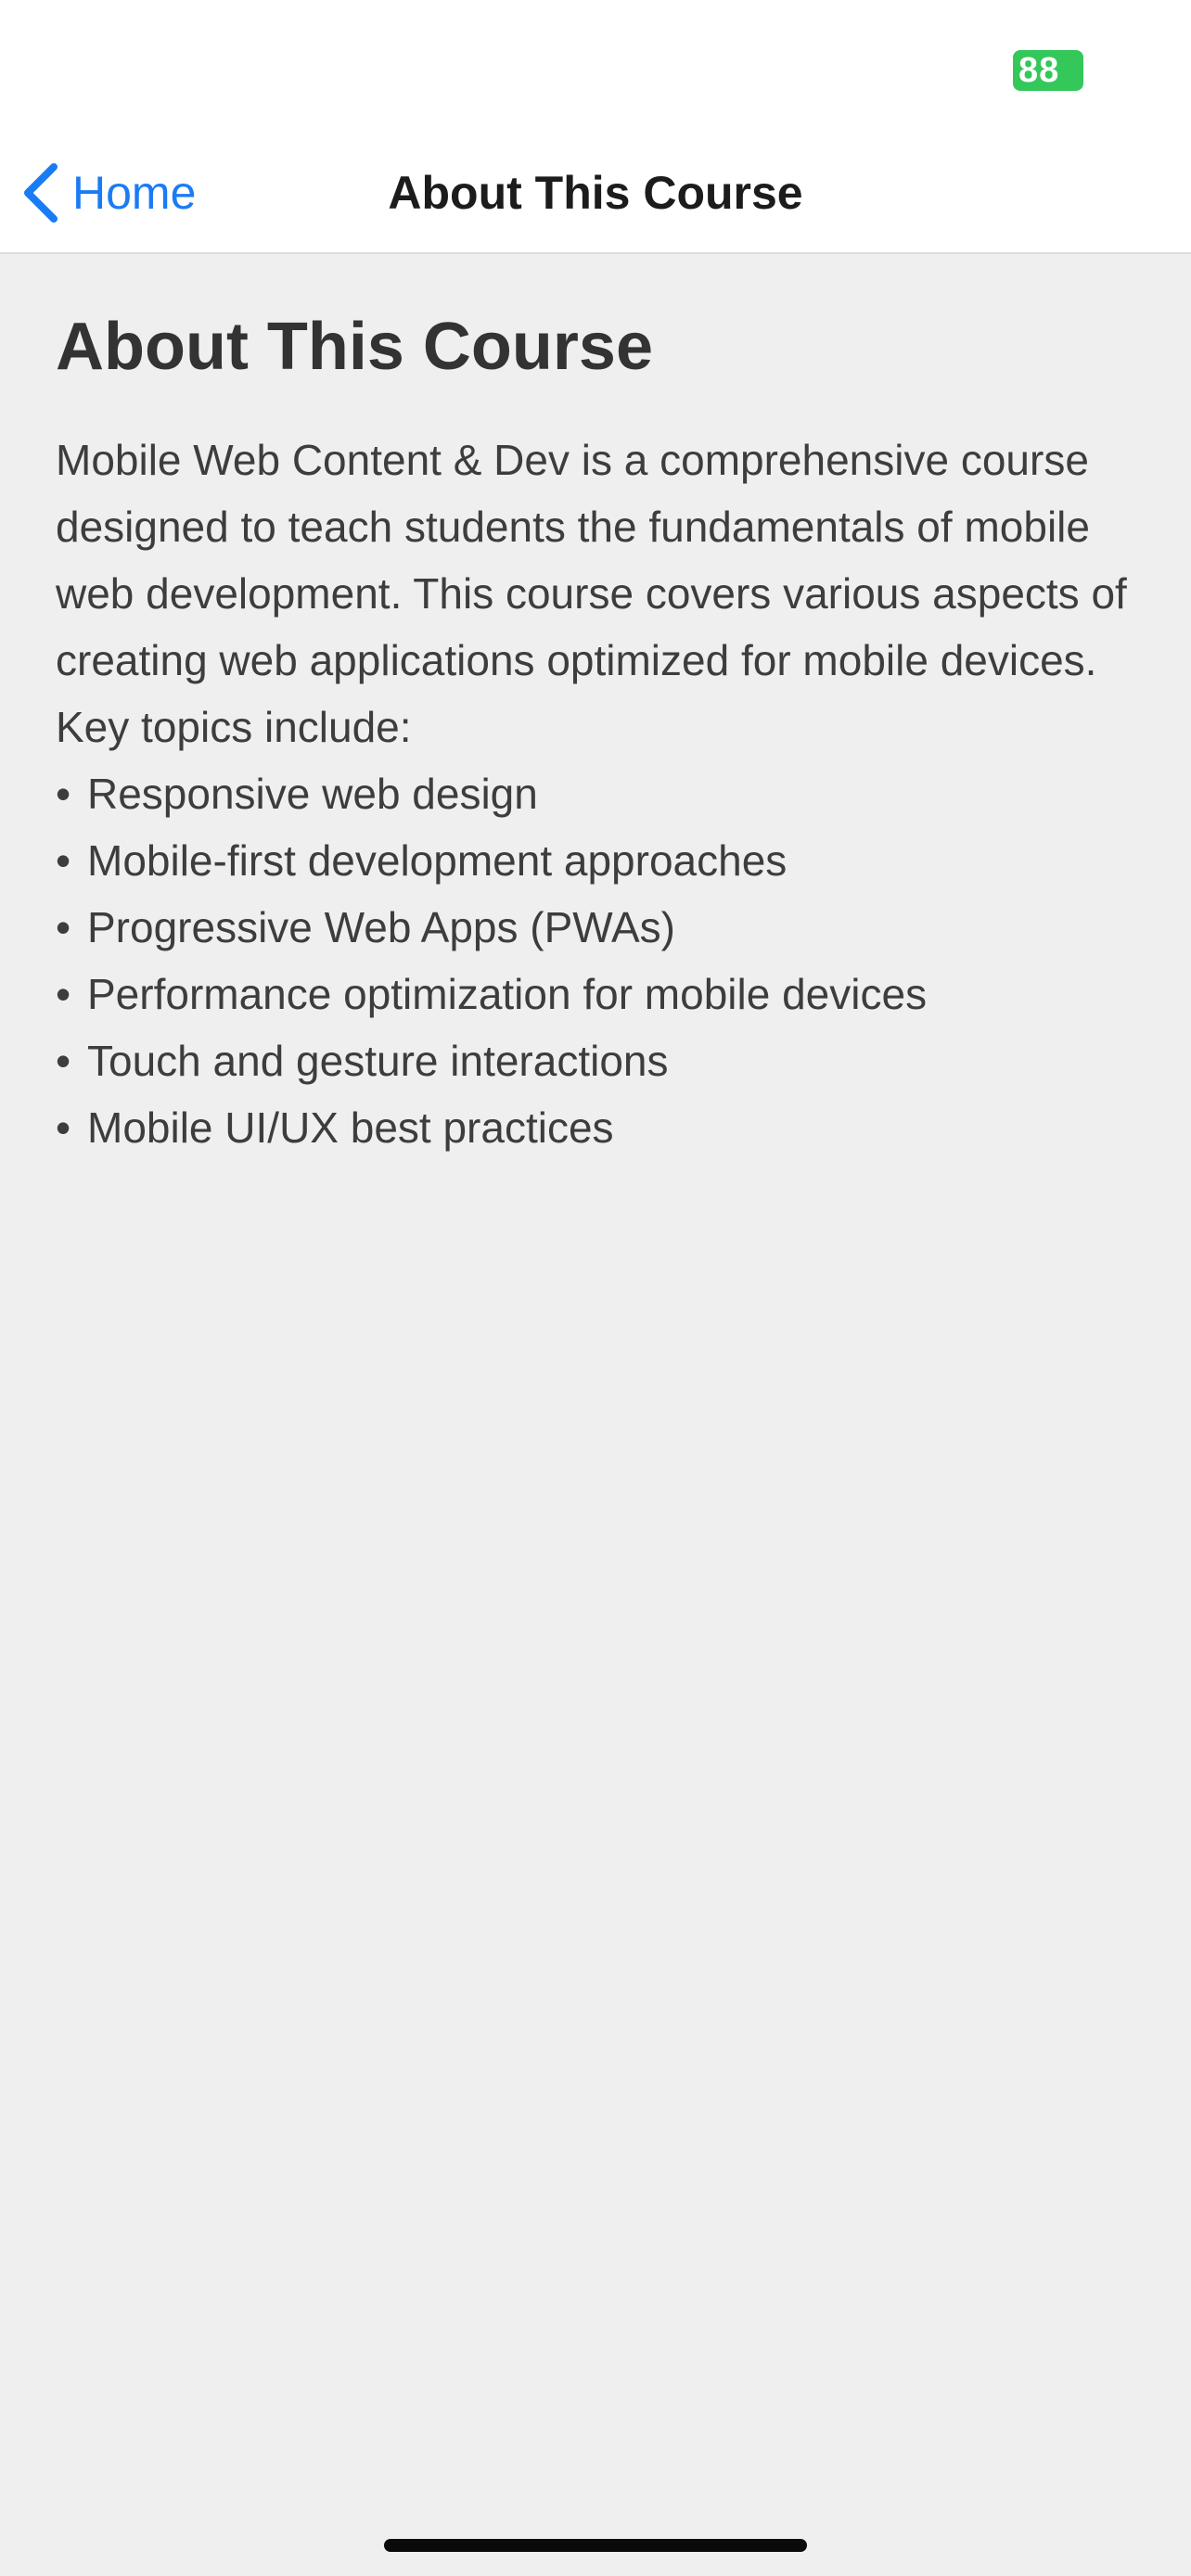 The width and height of the screenshot is (1191, 2576). I want to click on list-item: • Touch and gesture interactions, so click(598, 1060).